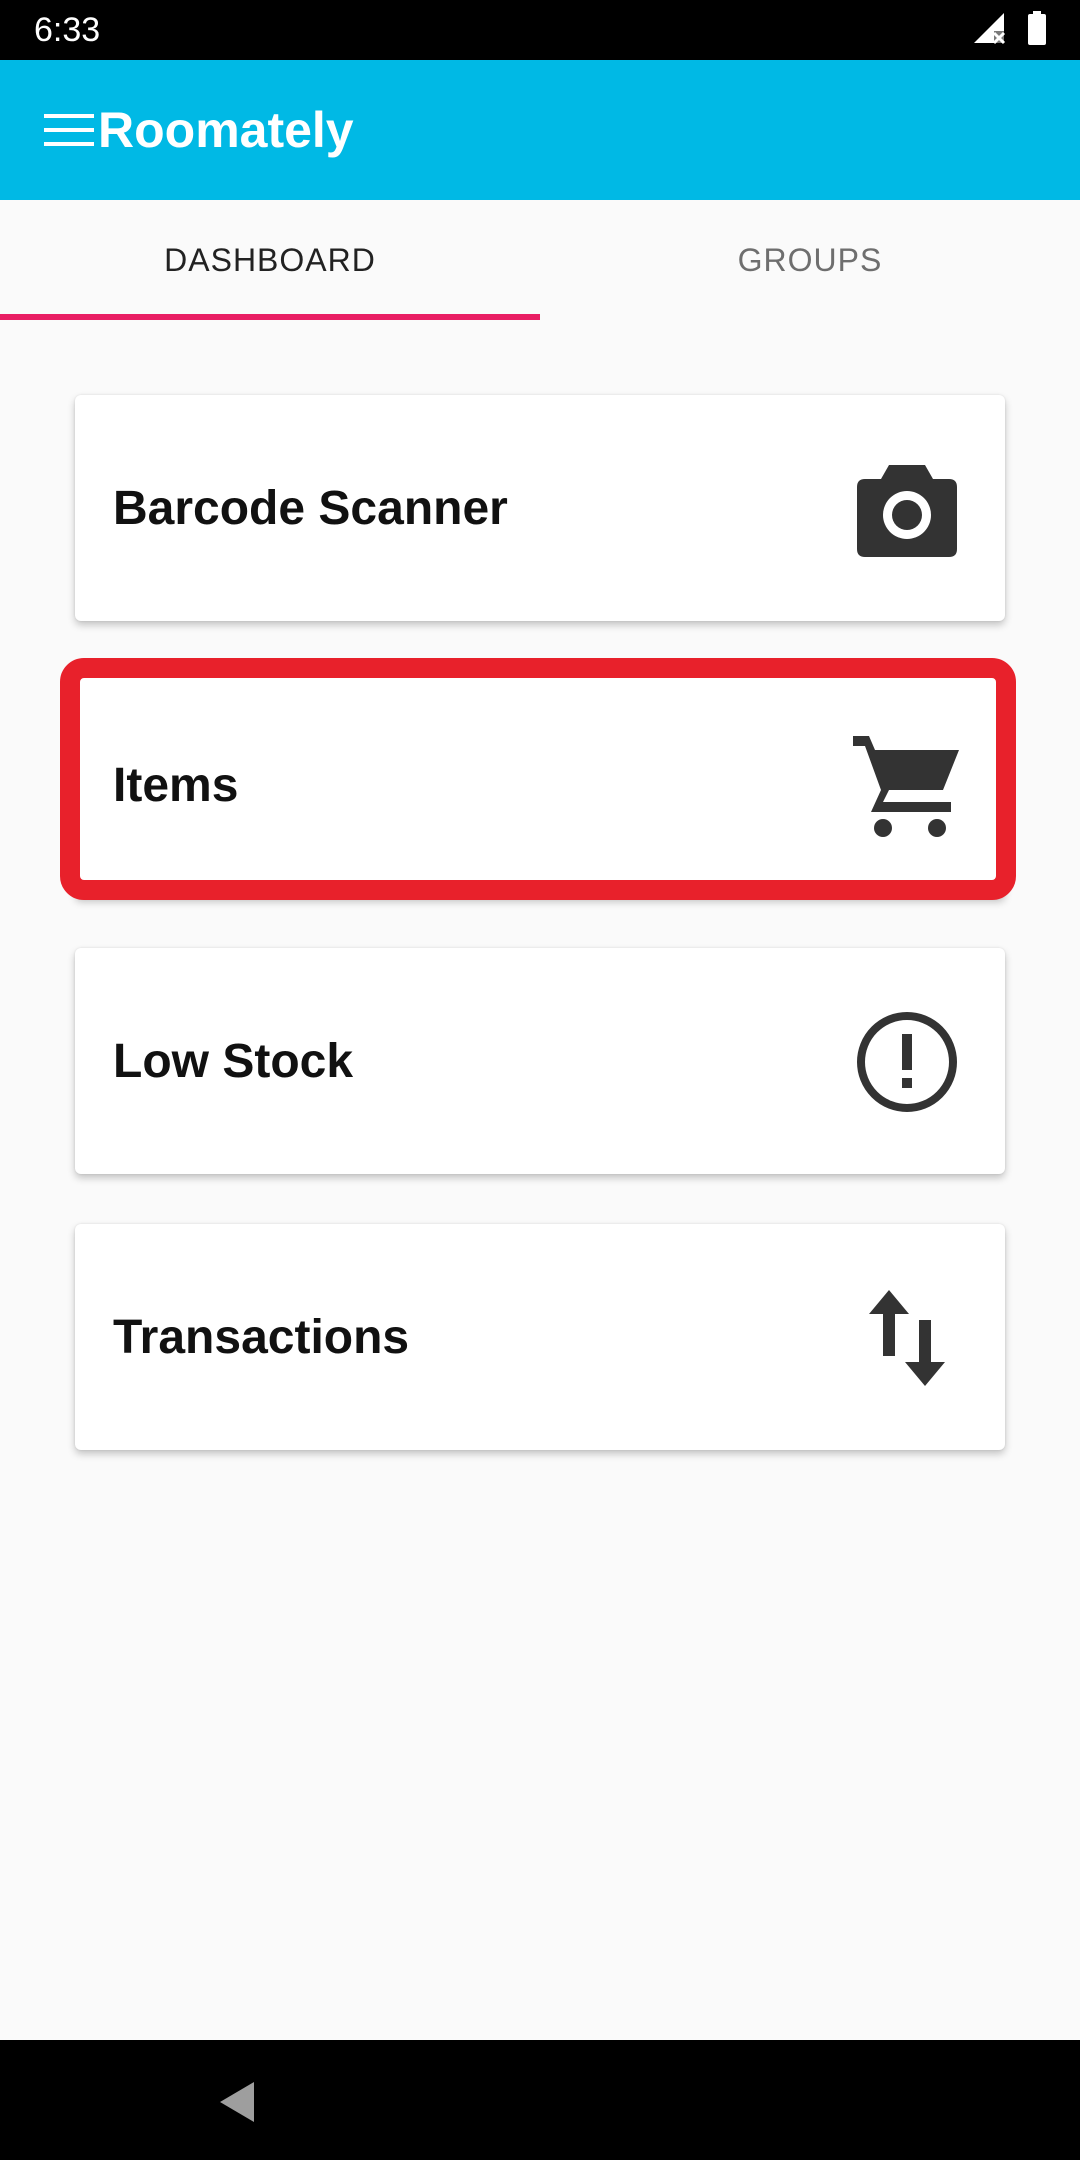 The image size is (1080, 2160). What do you see at coordinates (1009, 30) in the screenshot?
I see `status-icons` at bounding box center [1009, 30].